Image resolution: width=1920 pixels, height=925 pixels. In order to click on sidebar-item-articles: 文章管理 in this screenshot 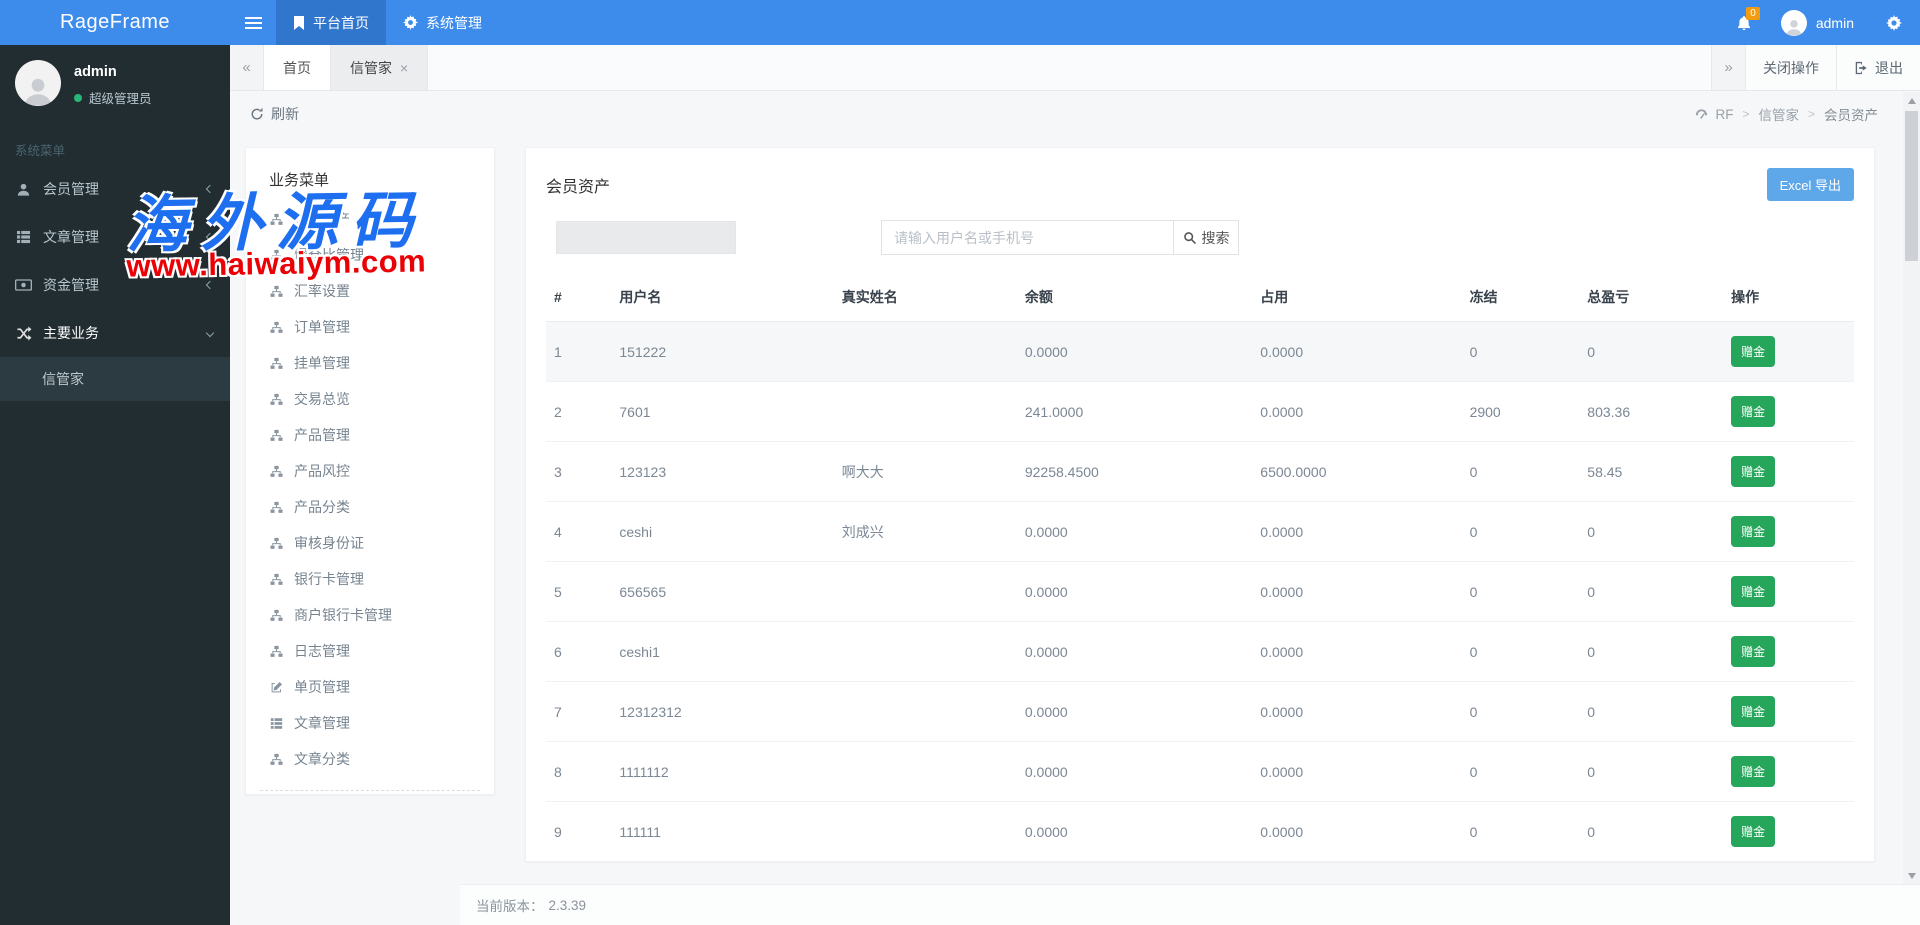, I will do `click(115, 237)`.